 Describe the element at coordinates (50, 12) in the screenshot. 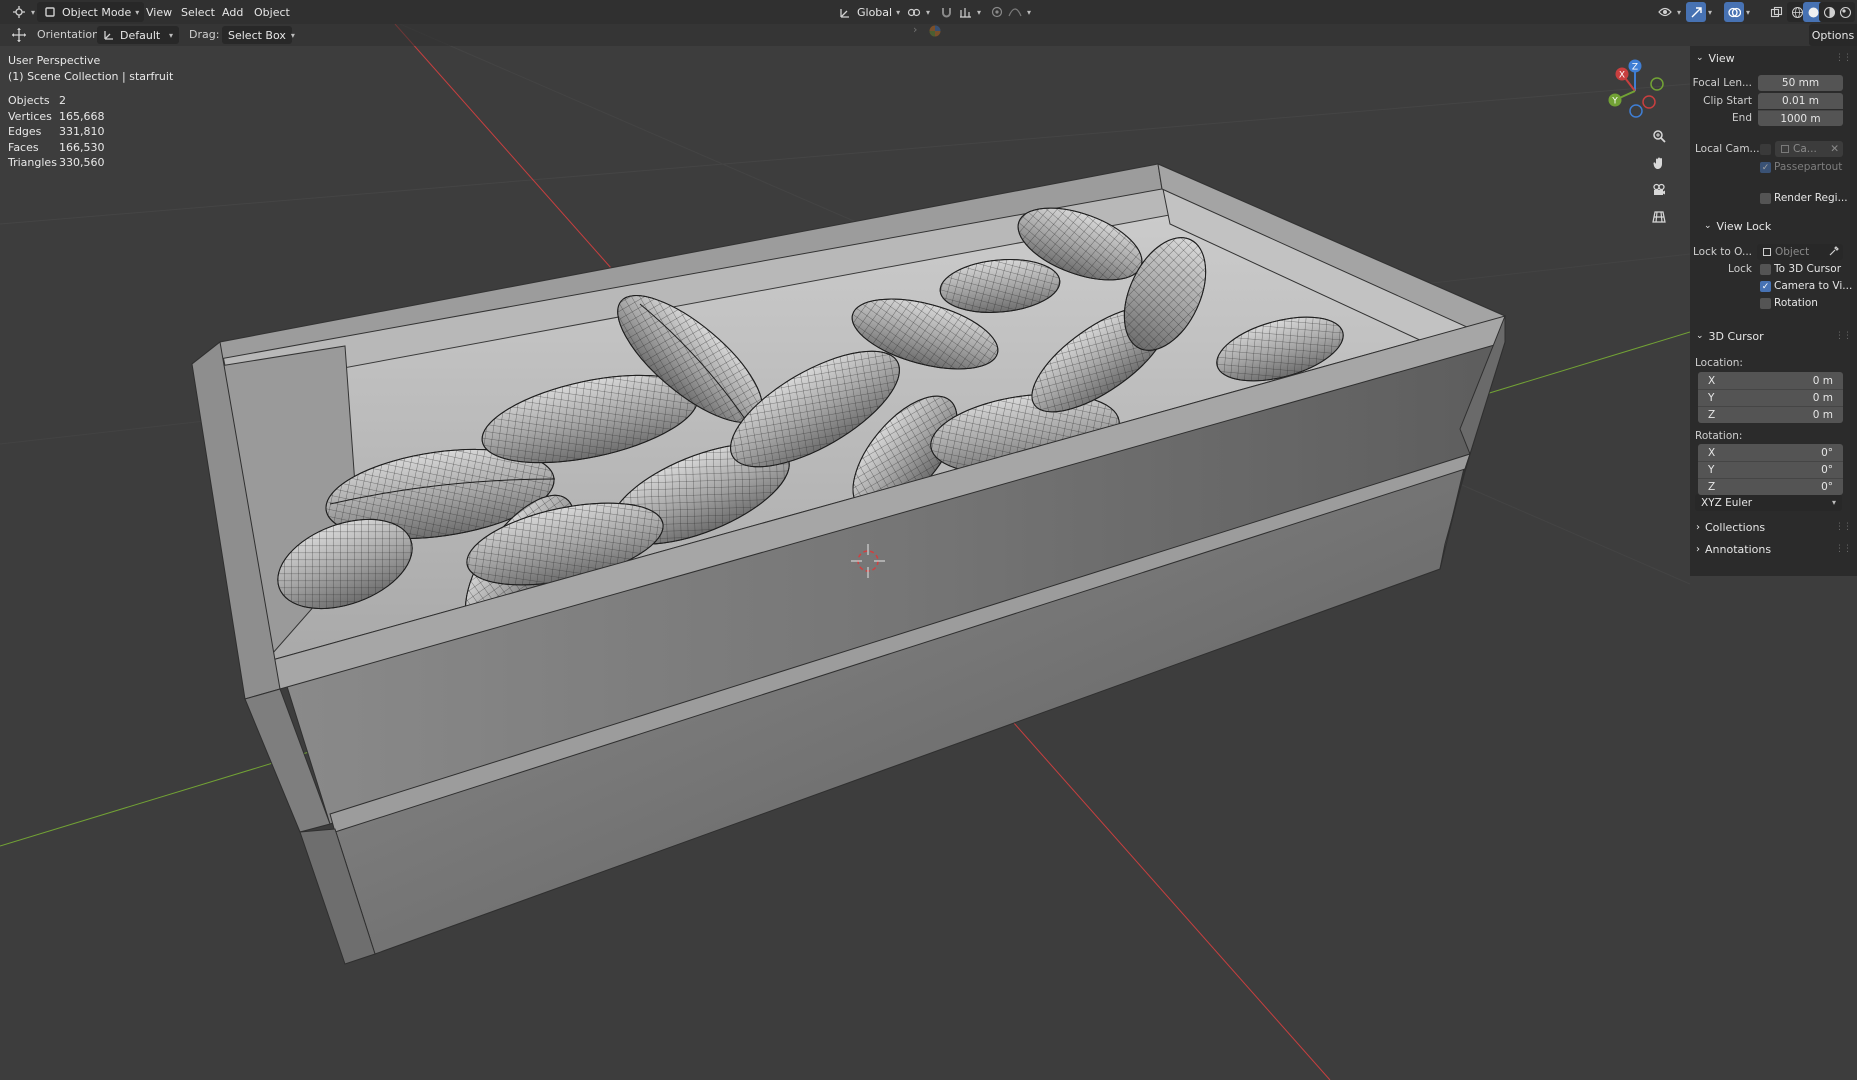

I see `object-mode-icon` at that location.